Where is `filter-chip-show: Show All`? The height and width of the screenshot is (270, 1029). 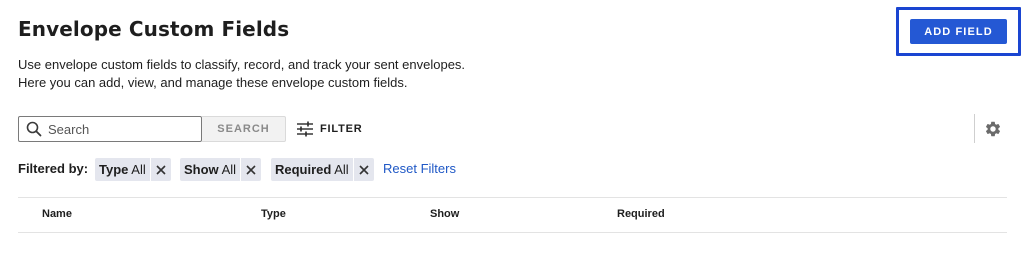
filter-chip-show: Show All is located at coordinates (221, 169).